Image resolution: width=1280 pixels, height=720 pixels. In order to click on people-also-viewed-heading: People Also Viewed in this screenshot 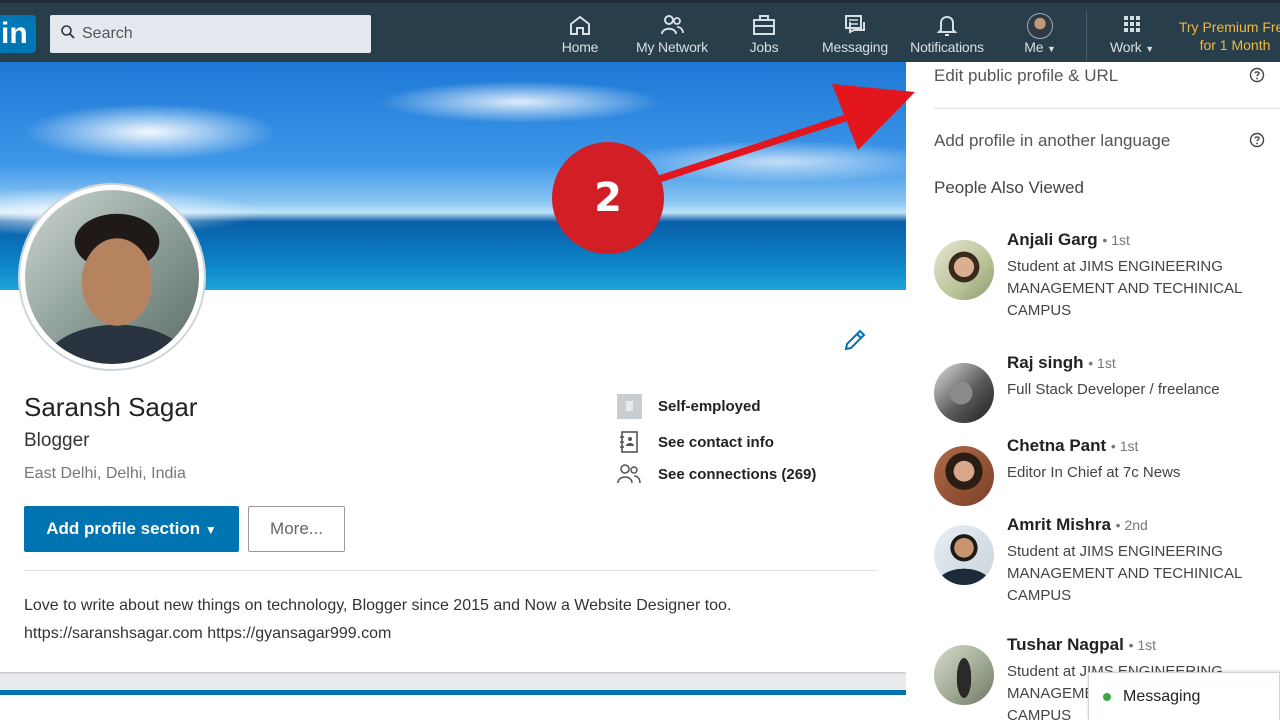, I will do `click(1009, 187)`.